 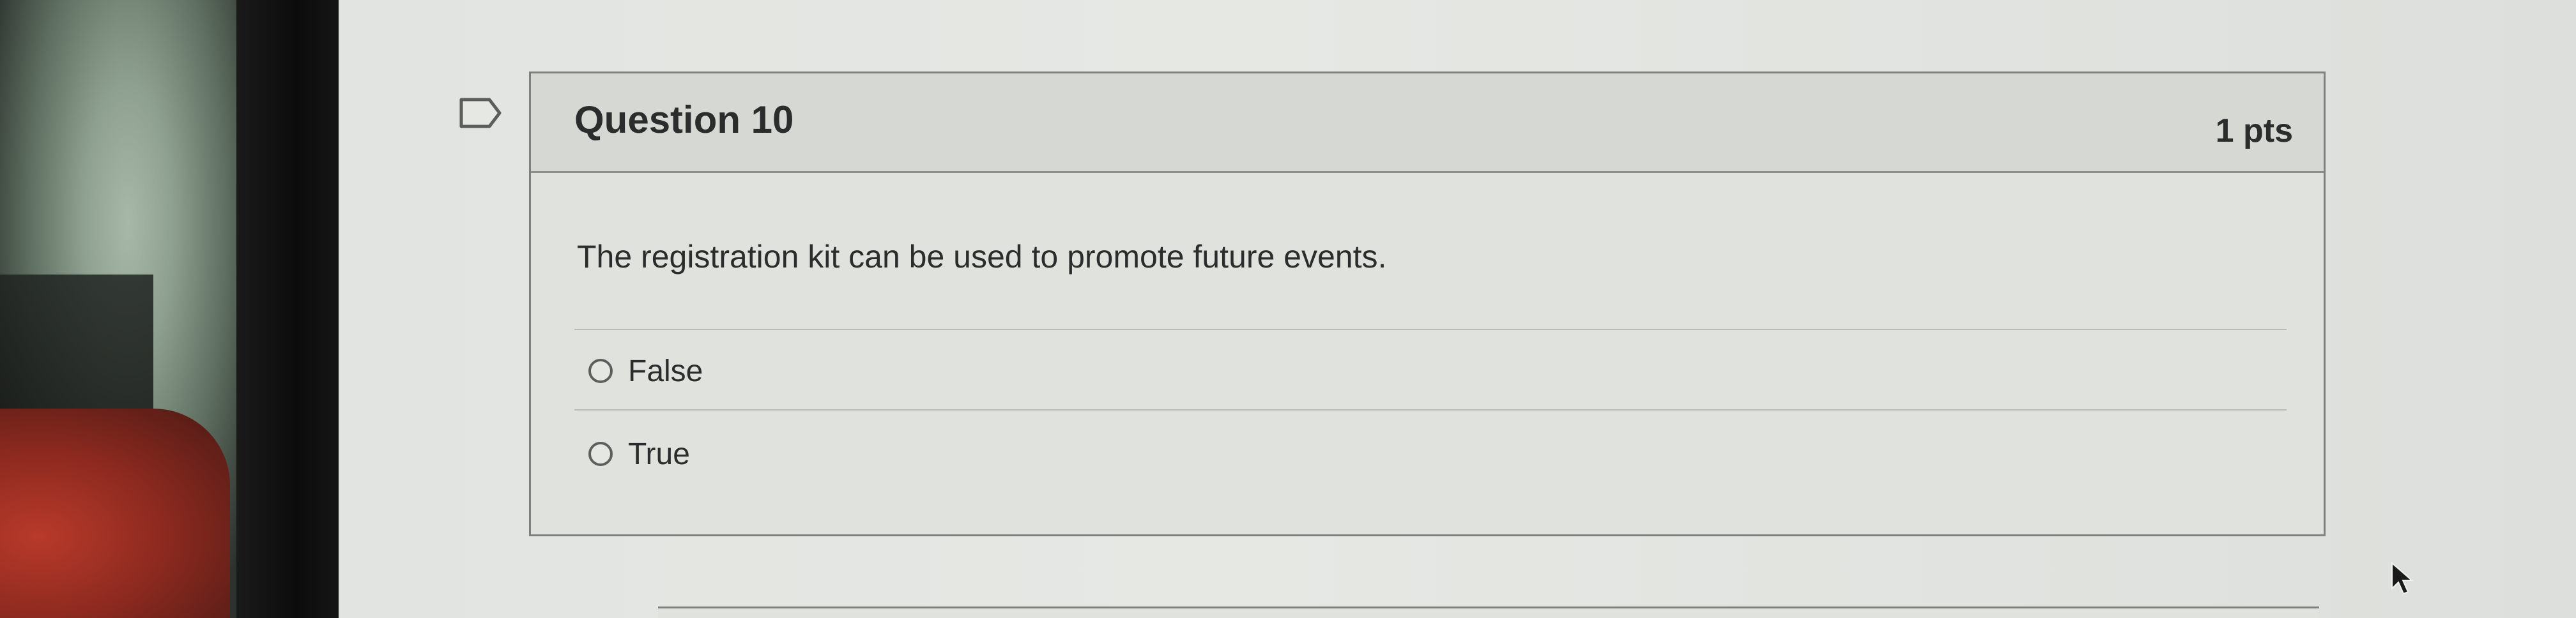 What do you see at coordinates (659, 454) in the screenshot?
I see `answer-label: True` at bounding box center [659, 454].